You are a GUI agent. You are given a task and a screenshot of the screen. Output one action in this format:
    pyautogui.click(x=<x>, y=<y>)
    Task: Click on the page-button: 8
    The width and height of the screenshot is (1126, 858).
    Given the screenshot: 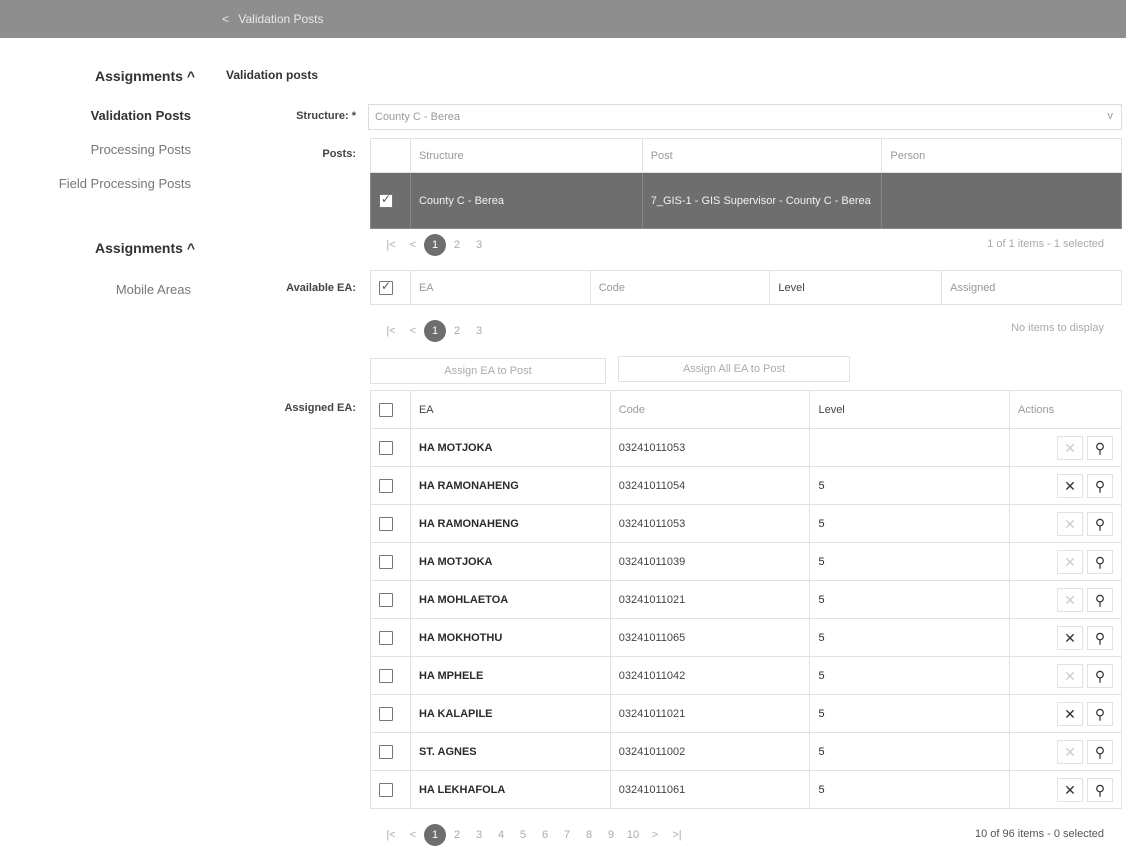 What is the action you would take?
    pyautogui.click(x=589, y=835)
    